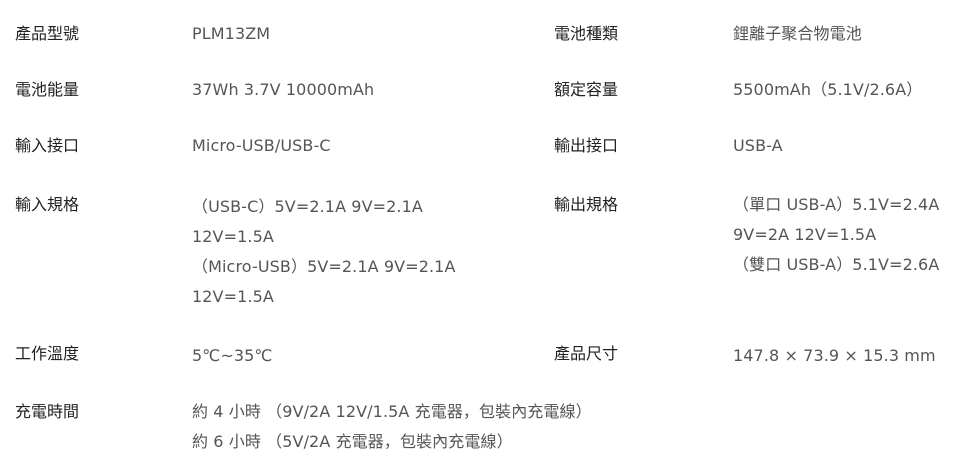 The width and height of the screenshot is (967, 468). What do you see at coordinates (231, 33) in the screenshot?
I see `model-value: PLM13ZM` at bounding box center [231, 33].